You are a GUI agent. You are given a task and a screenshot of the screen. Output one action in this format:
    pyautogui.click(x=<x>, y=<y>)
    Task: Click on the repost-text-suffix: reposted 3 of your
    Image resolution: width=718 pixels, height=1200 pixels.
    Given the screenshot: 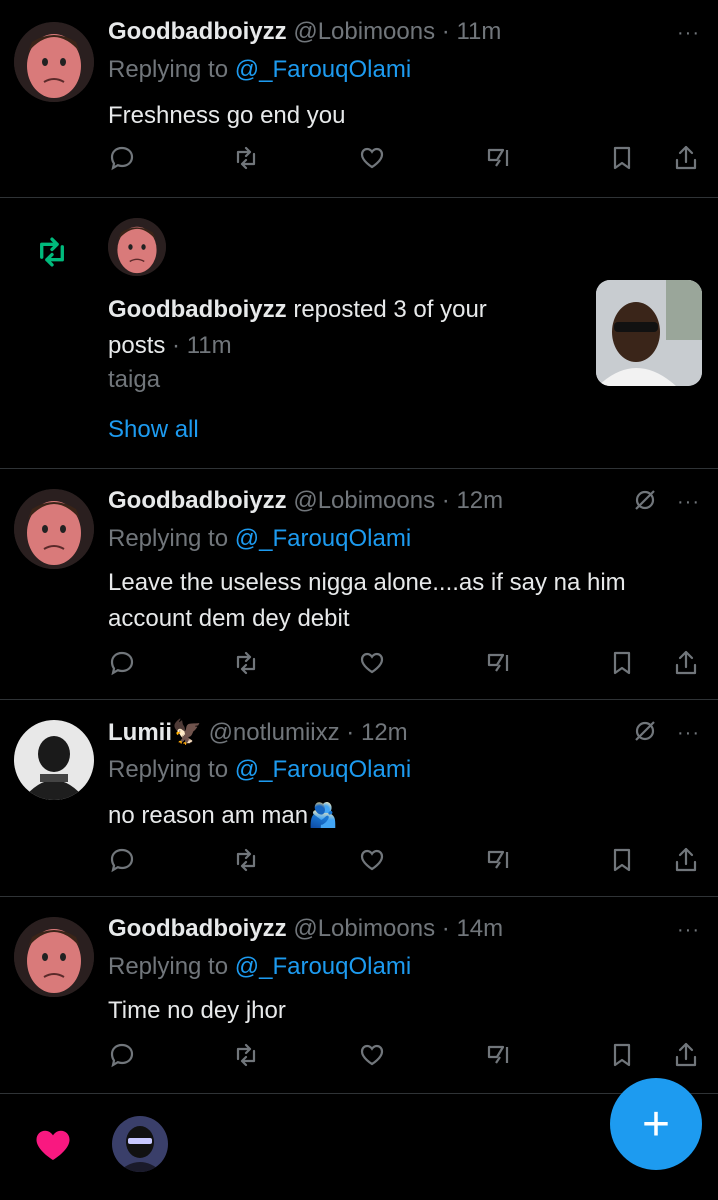 What is the action you would take?
    pyautogui.click(x=386, y=309)
    